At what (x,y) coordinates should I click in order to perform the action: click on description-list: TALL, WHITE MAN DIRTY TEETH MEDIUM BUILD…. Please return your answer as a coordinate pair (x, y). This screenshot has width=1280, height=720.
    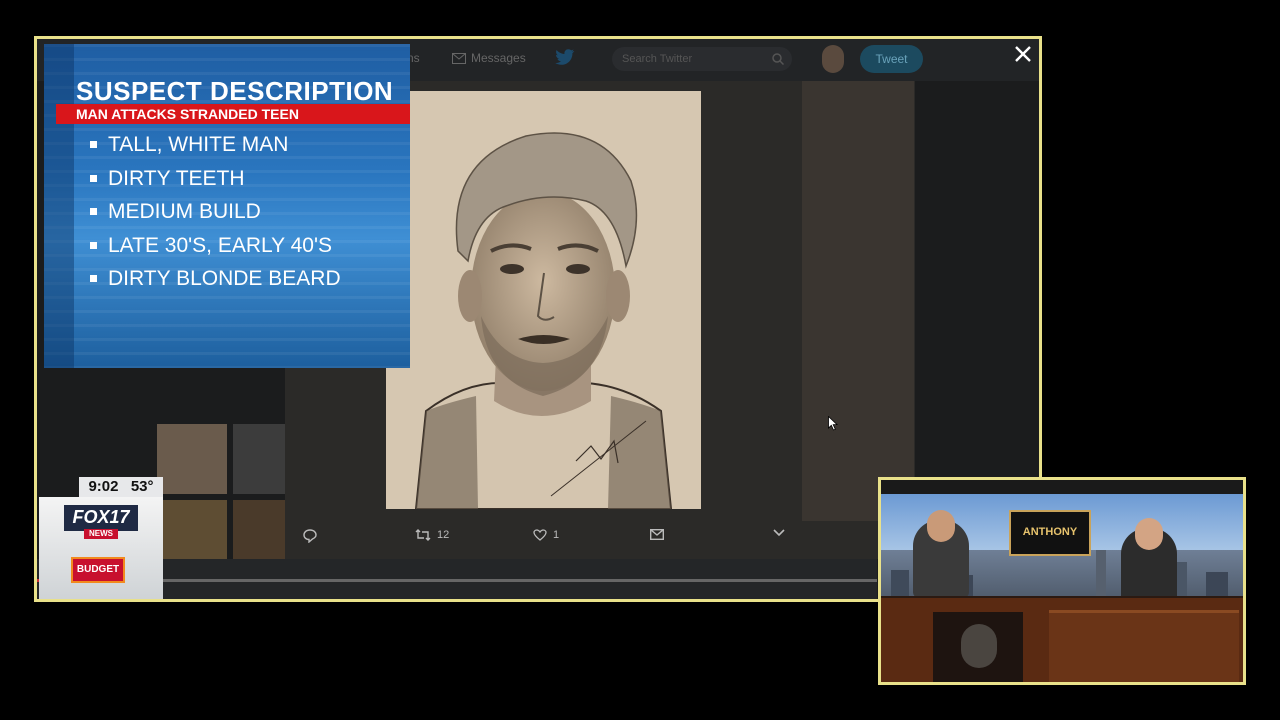
    Looking at the image, I should click on (215, 212).